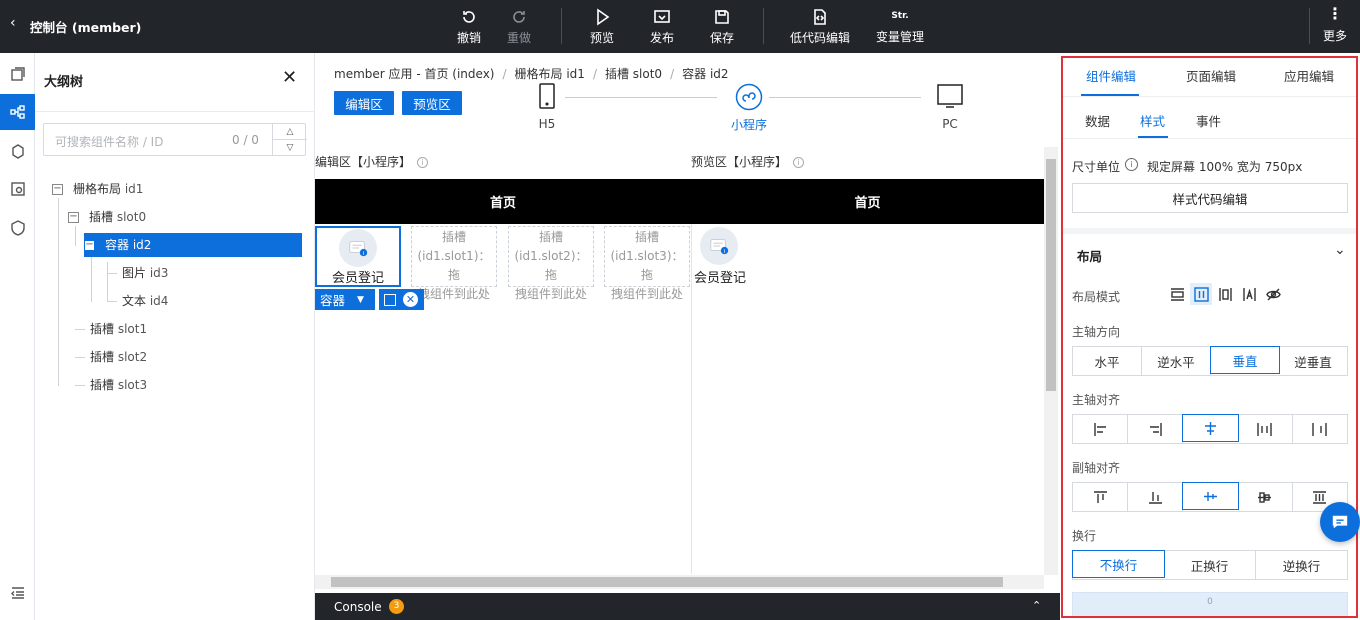 The height and width of the screenshot is (620, 1360). Describe the element at coordinates (1101, 497) in the screenshot. I see `align-items-start-option` at that location.